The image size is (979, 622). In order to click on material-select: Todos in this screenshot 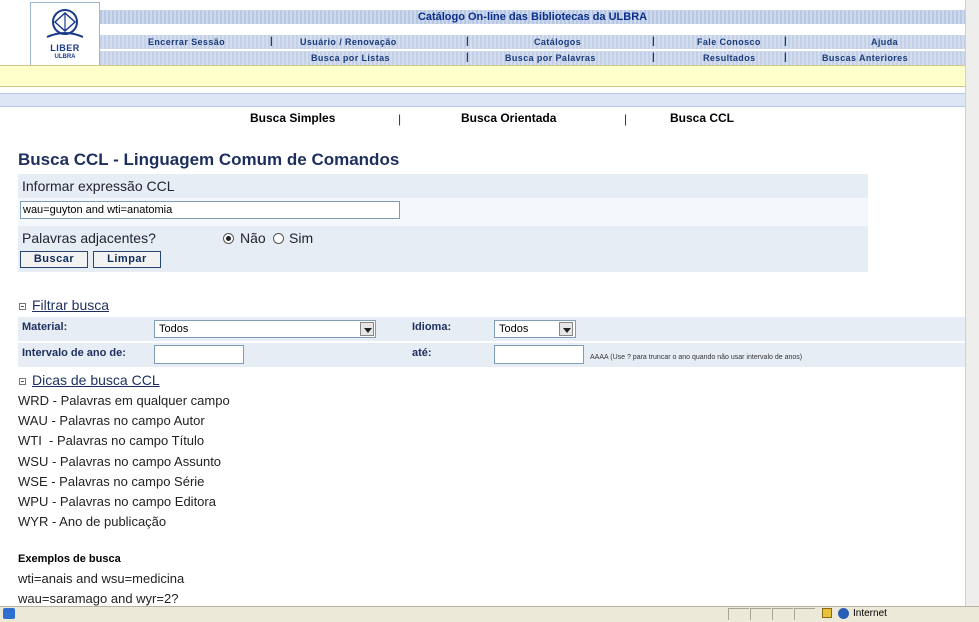, I will do `click(265, 329)`.